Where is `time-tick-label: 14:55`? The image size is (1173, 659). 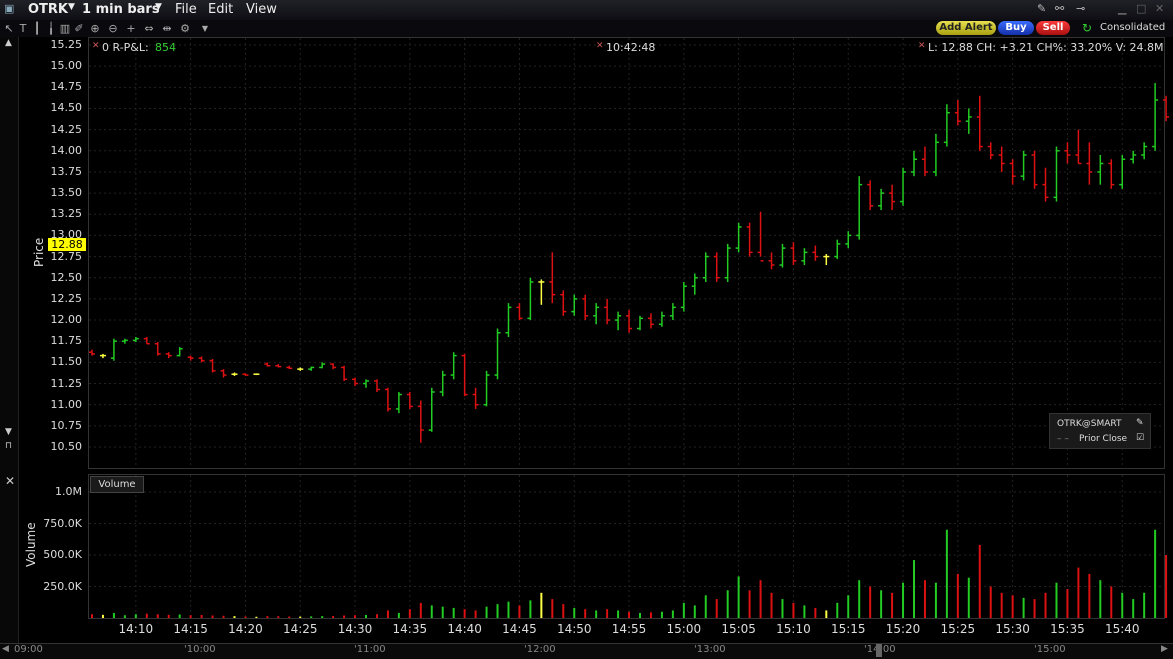 time-tick-label: 14:55 is located at coordinates (629, 629).